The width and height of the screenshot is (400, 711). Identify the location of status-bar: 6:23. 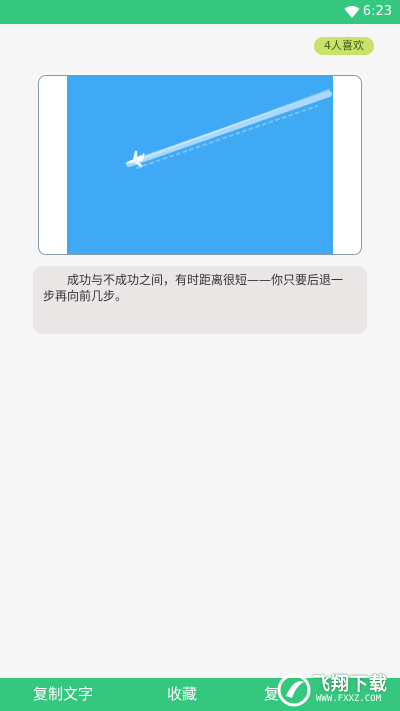
(200, 12).